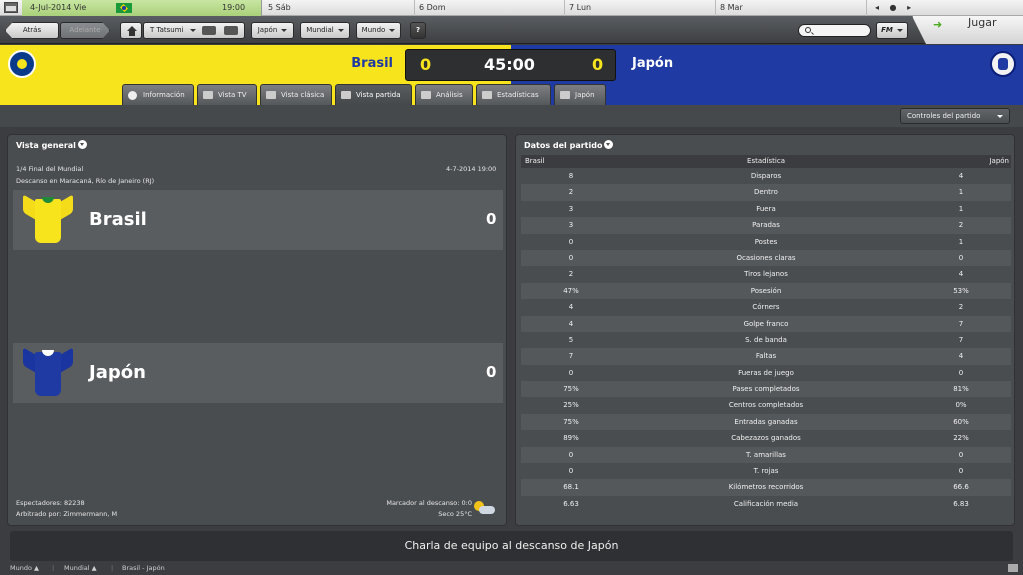 The height and width of the screenshot is (575, 1023). I want to click on tab-estadisticas: Estadísticas, so click(513, 94).